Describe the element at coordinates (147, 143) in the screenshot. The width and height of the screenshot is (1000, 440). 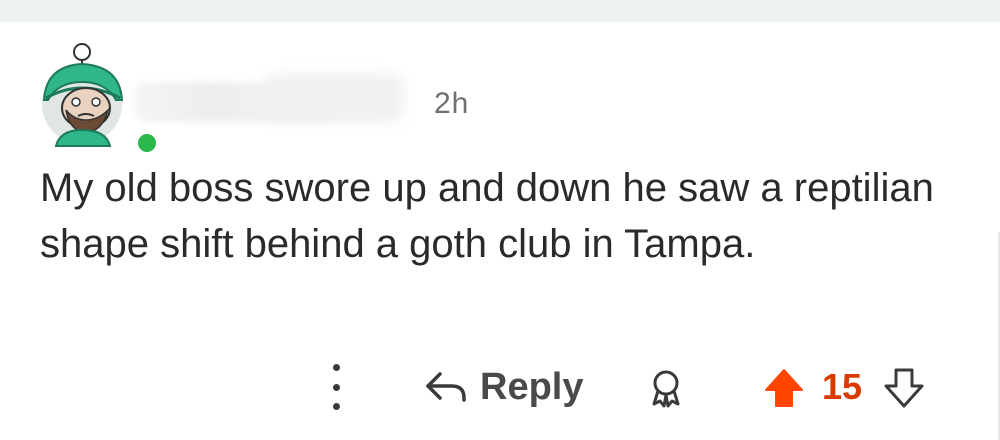
I see `online-status-dot` at that location.